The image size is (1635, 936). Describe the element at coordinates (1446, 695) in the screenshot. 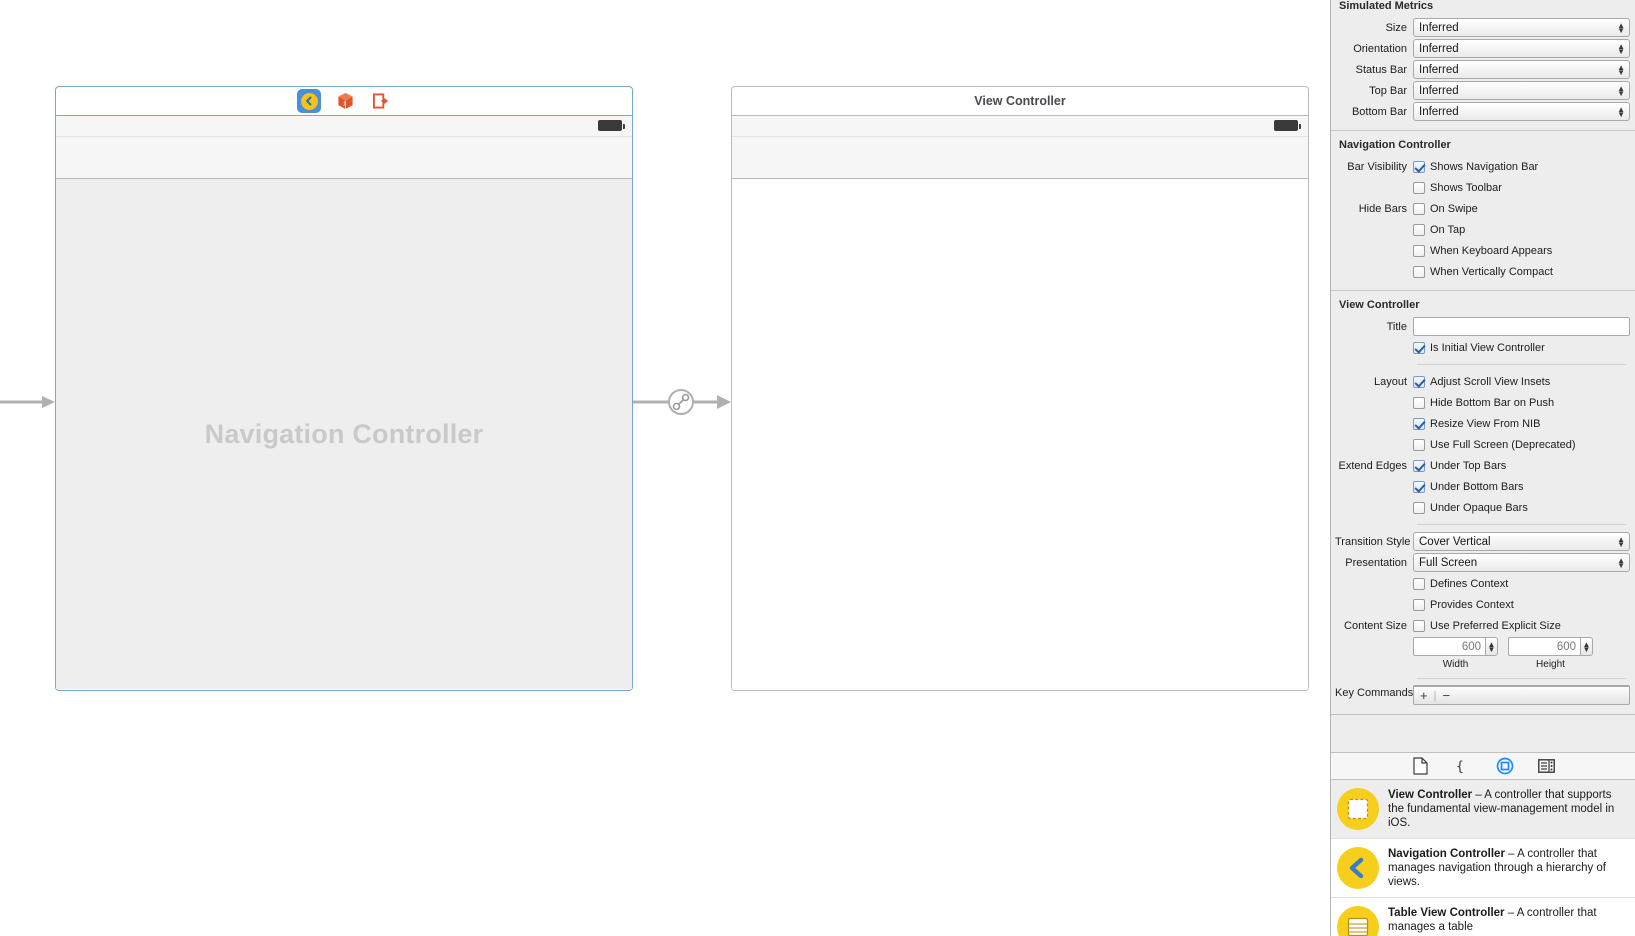

I see `remove-key-command-button: −` at that location.